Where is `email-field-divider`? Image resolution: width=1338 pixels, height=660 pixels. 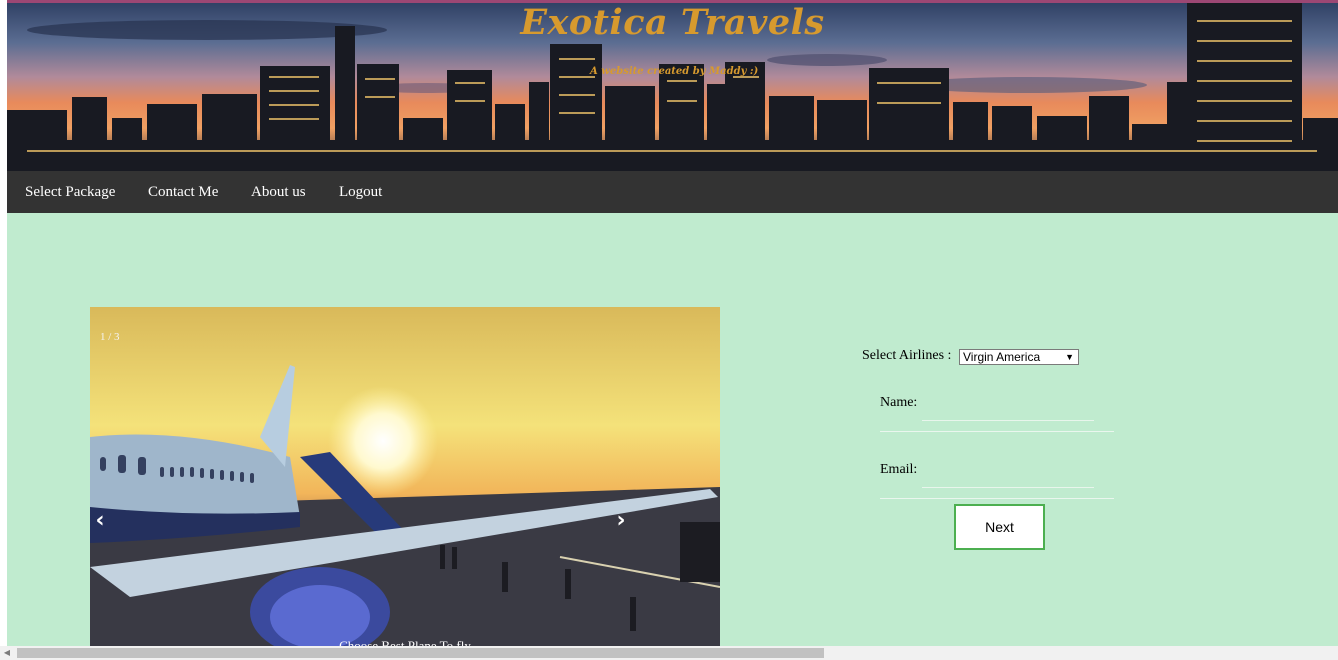
email-field-divider is located at coordinates (997, 498).